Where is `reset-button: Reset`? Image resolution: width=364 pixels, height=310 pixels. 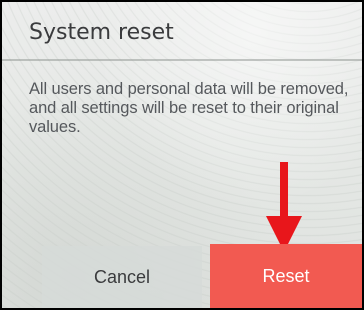 reset-button: Reset is located at coordinates (286, 276).